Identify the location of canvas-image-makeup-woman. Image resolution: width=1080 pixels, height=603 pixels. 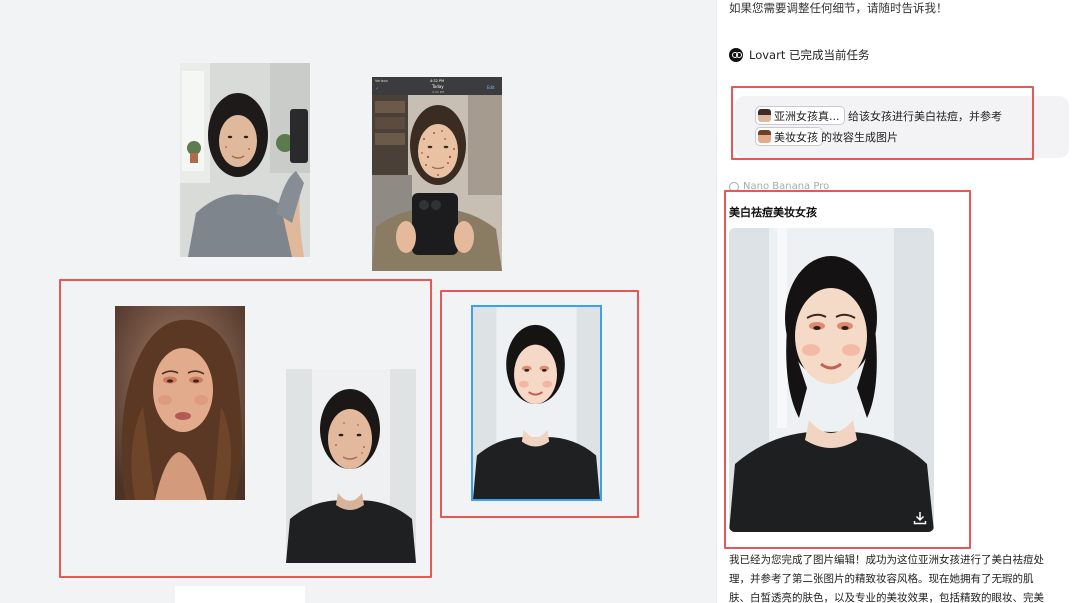
(180, 403).